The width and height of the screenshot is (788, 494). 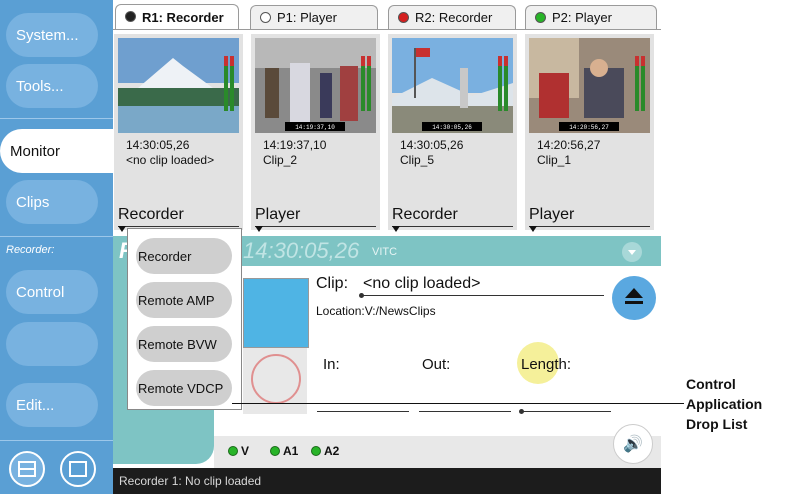 I want to click on channel-timecode: 14:19:37,10, so click(x=295, y=145).